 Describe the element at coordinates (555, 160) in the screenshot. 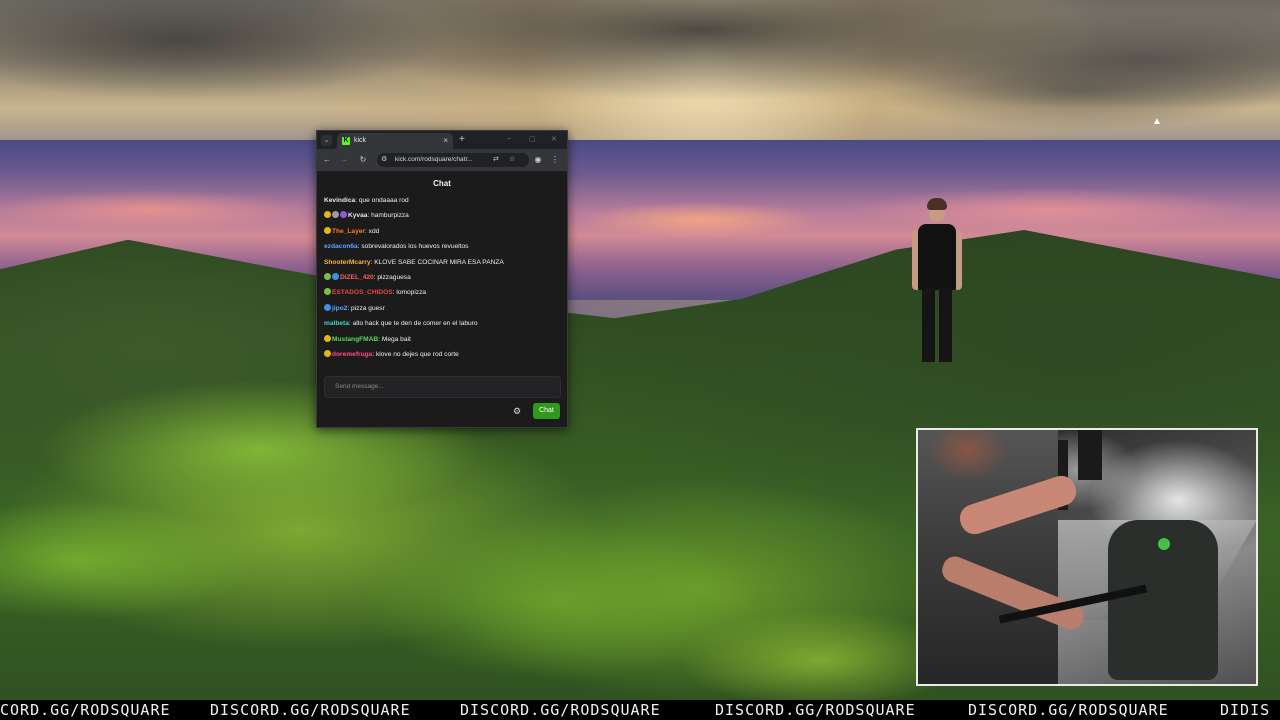

I see `menu-kebab-icon: ⋮` at that location.